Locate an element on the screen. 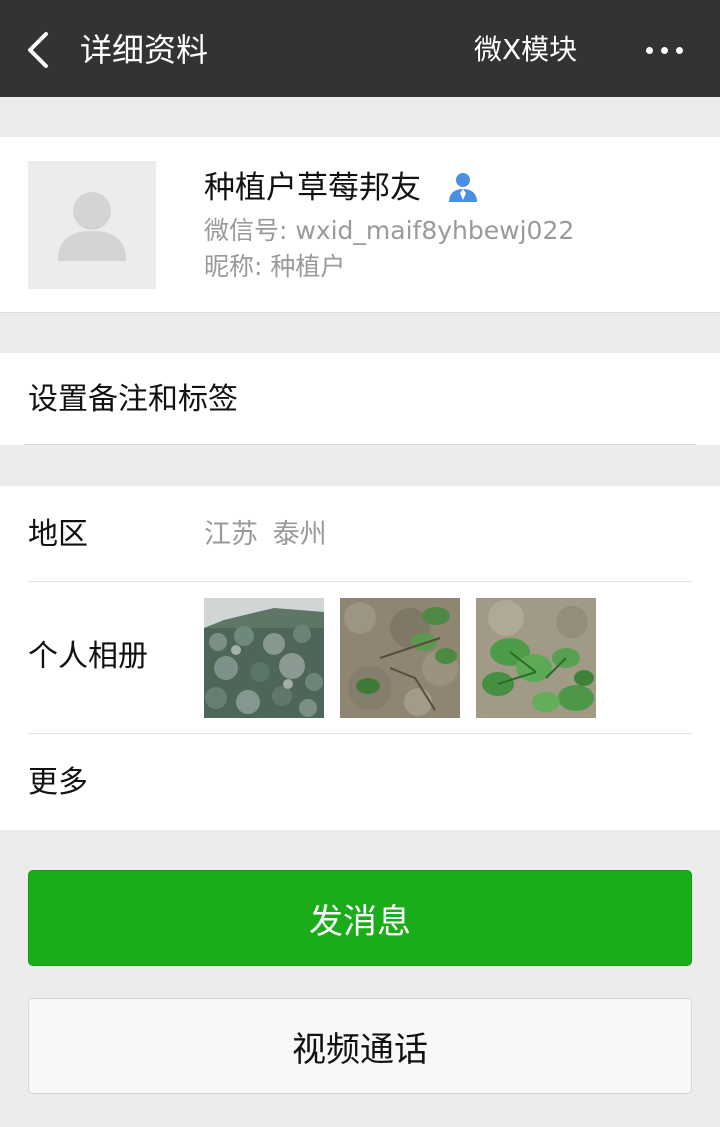  default-avatar-icon is located at coordinates (92, 226).